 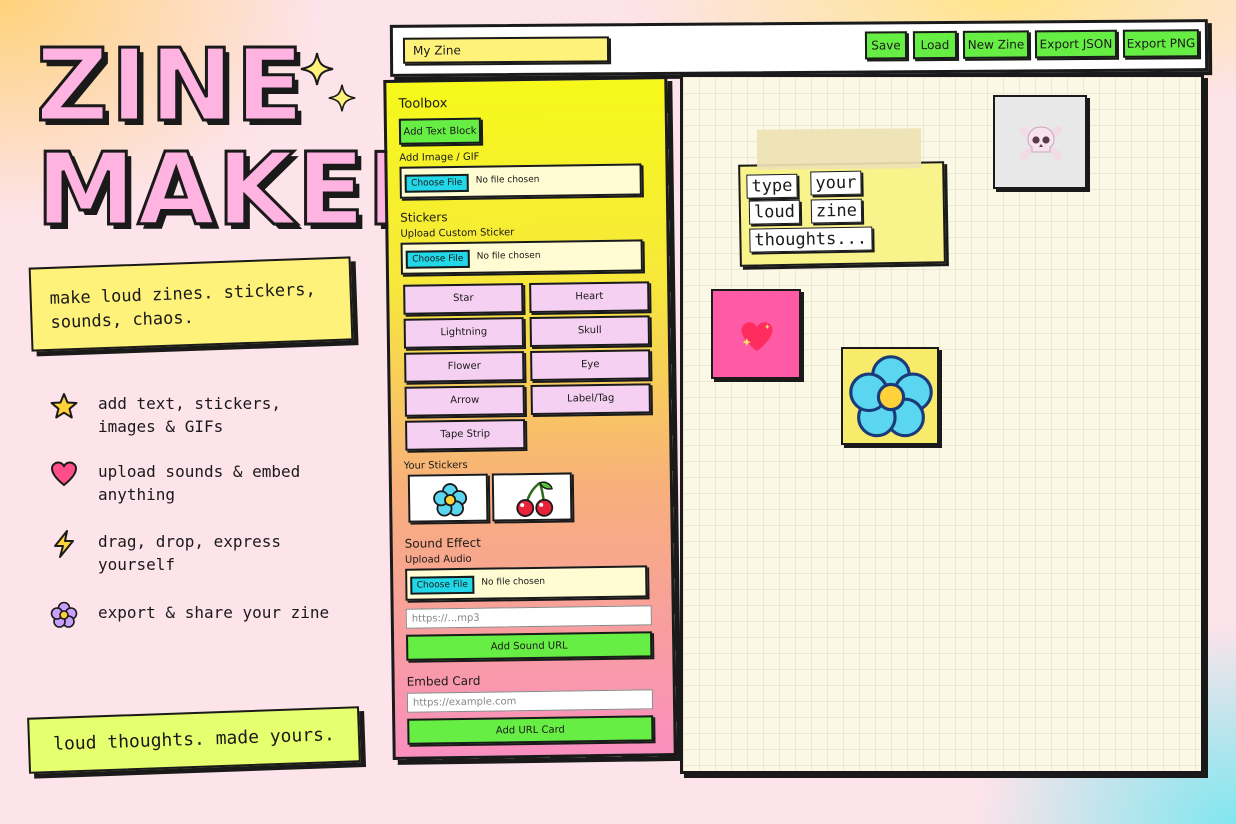 What do you see at coordinates (506, 50) in the screenshot?
I see `zine-name-input` at bounding box center [506, 50].